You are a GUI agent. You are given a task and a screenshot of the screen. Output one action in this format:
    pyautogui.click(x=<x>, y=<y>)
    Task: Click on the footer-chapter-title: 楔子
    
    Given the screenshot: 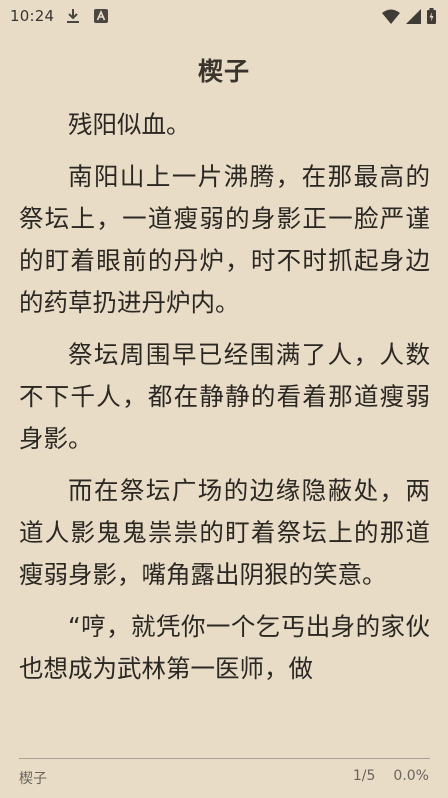 What is the action you would take?
    pyautogui.click(x=33, y=779)
    